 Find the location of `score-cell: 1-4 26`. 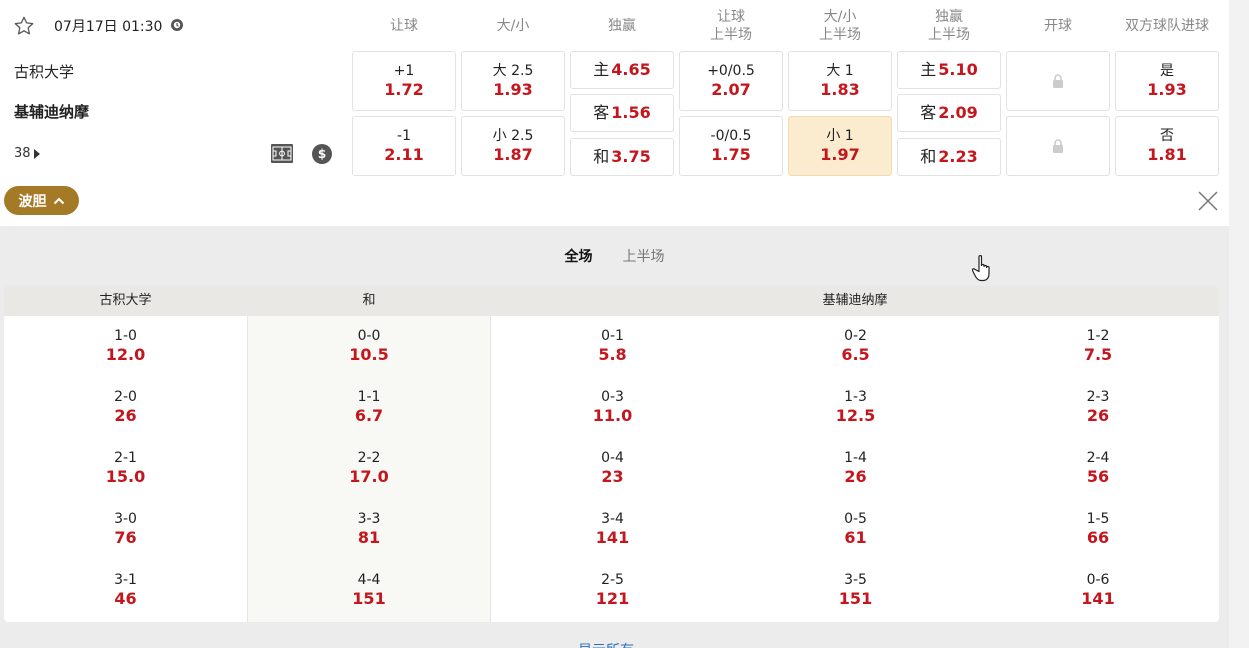

score-cell: 1-4 26 is located at coordinates (855, 468).